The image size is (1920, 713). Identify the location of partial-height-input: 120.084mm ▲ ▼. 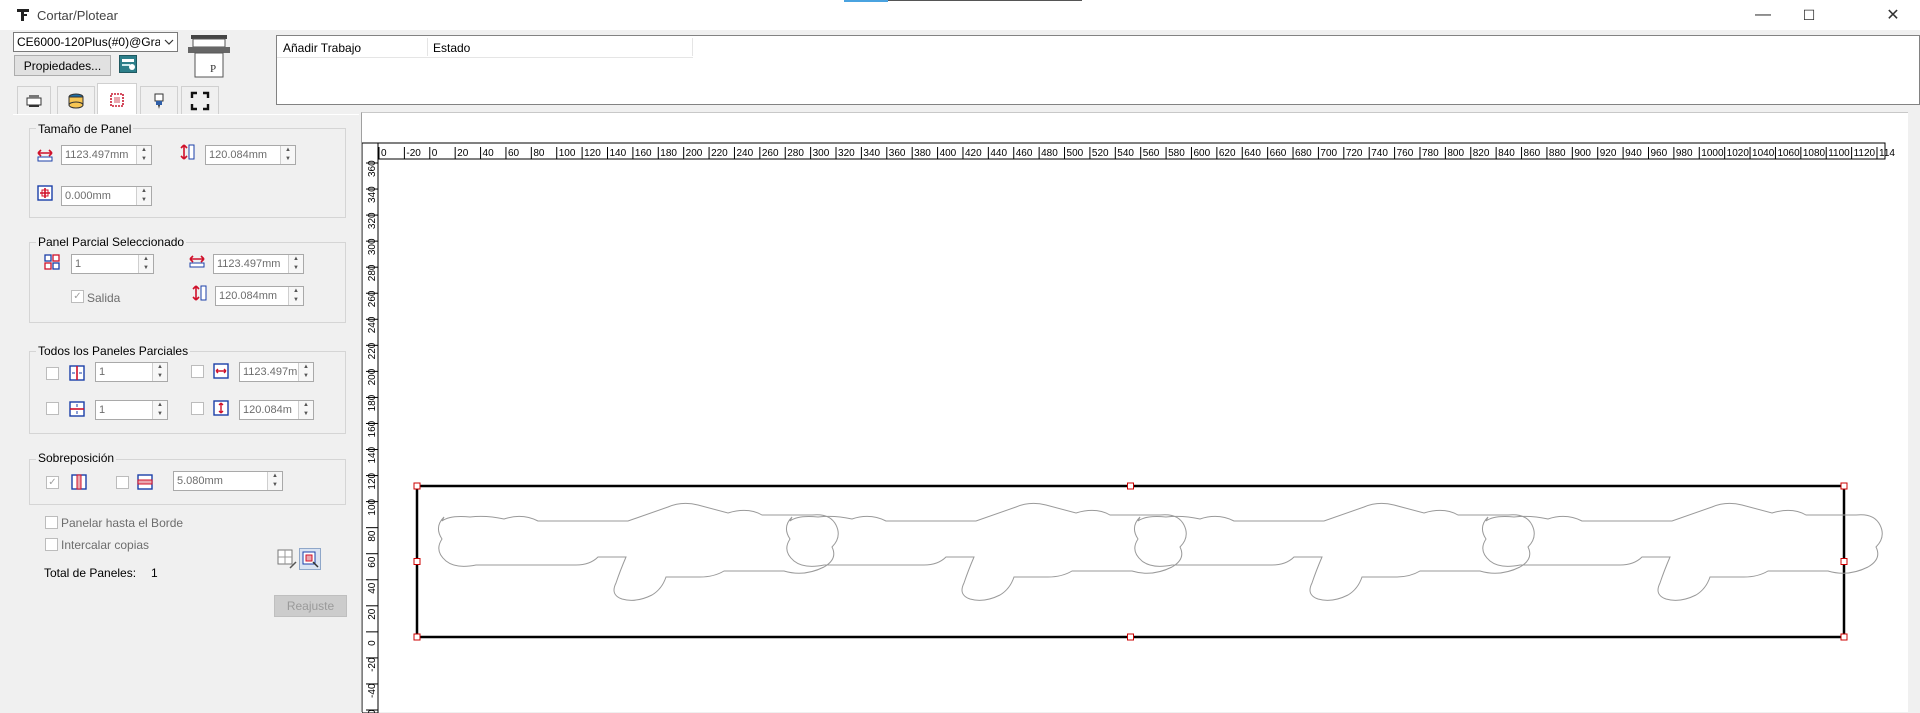
(259, 296).